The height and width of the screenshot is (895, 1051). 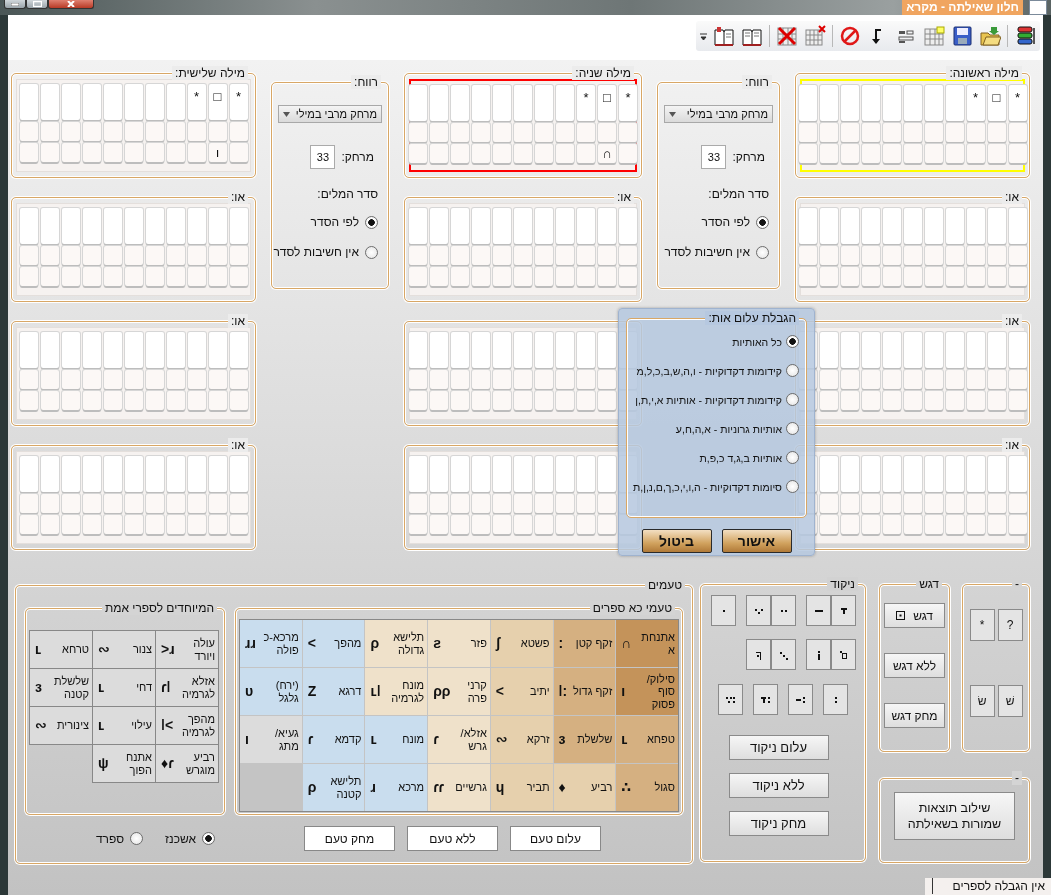 I want to click on radio-label: אותיות גרוניות - א,ה,ח,ע, so click(x=728, y=428).